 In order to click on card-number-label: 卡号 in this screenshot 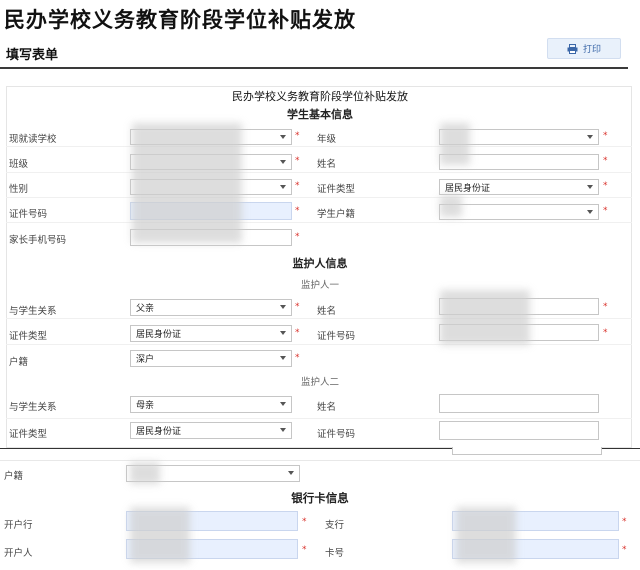, I will do `click(335, 553)`.